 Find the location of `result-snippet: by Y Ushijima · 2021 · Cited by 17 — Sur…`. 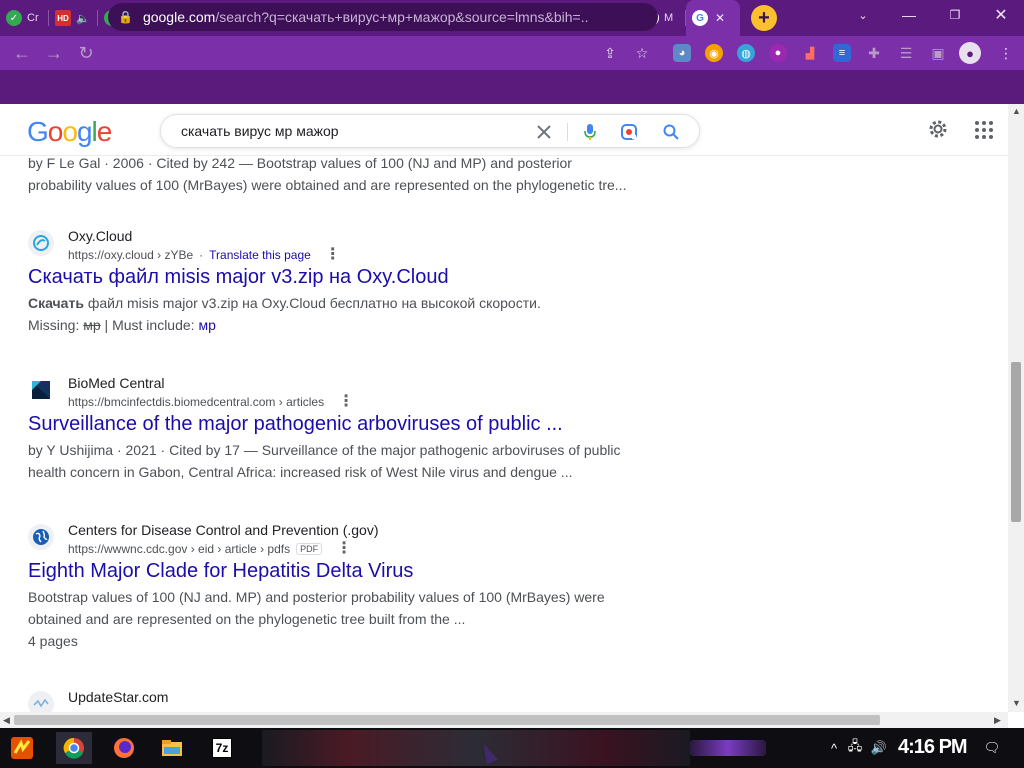

result-snippet: by Y Ushijima · 2021 · Cited by 17 — Sur… is located at coordinates (328, 461).